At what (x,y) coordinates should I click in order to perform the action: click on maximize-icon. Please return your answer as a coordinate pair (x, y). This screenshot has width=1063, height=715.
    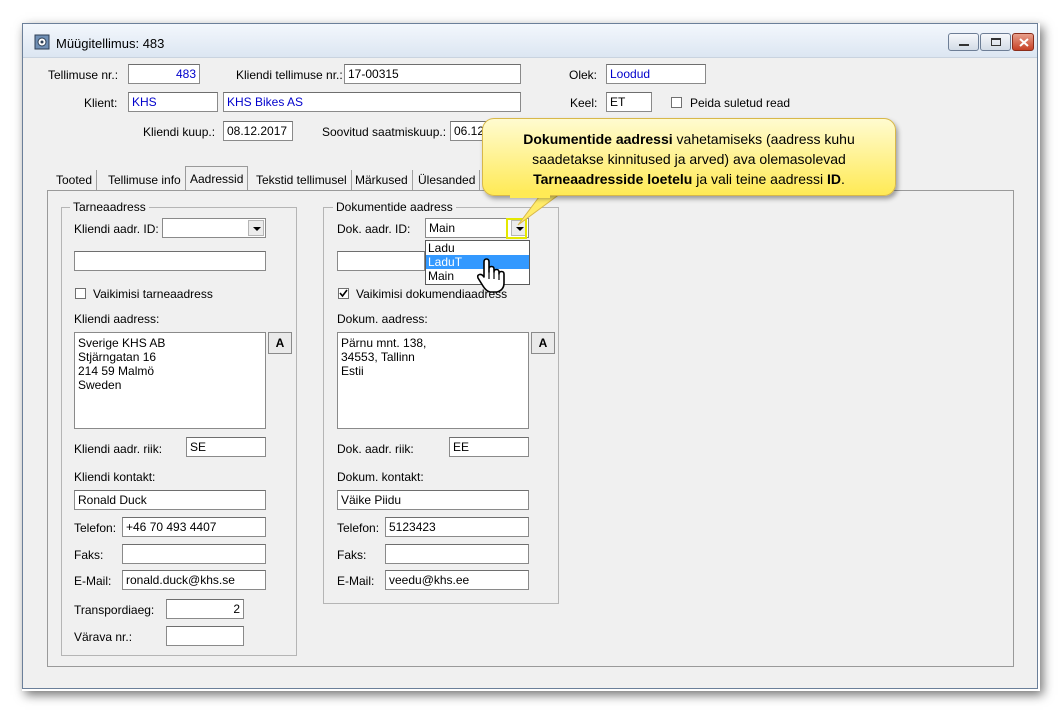
    Looking at the image, I should click on (996, 42).